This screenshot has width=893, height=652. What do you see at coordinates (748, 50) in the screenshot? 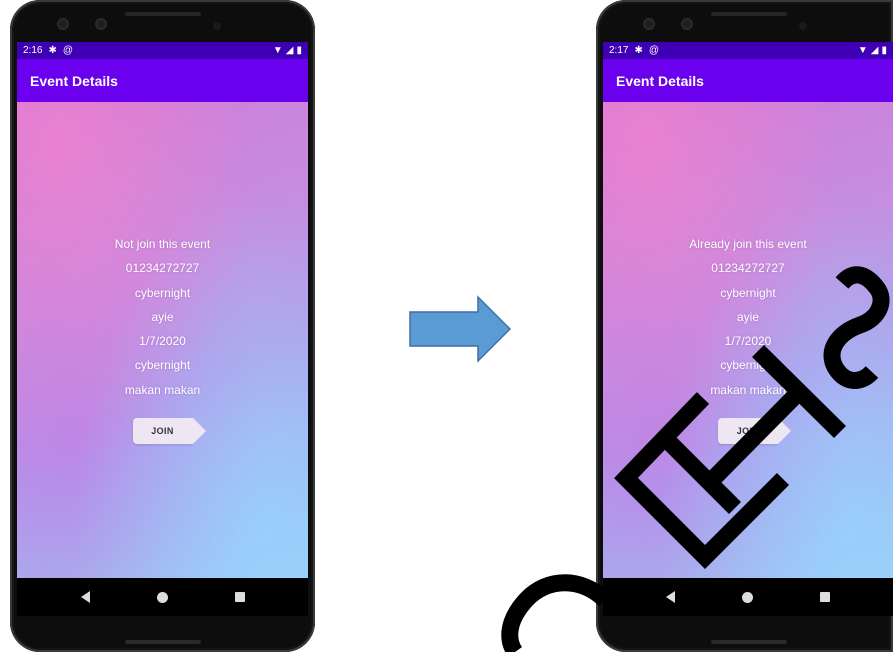
I see `status-bar: 2:17 ✱ @ ▼ ◢ ▮` at bounding box center [748, 50].